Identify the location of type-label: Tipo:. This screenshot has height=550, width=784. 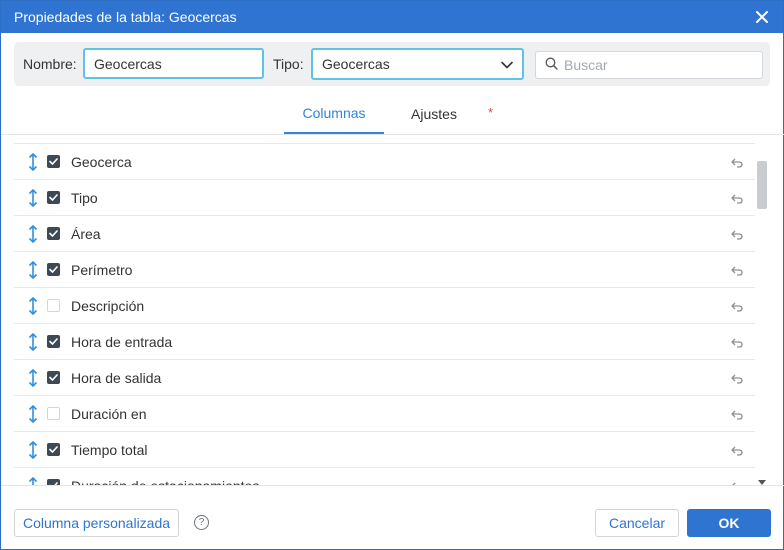
(288, 64).